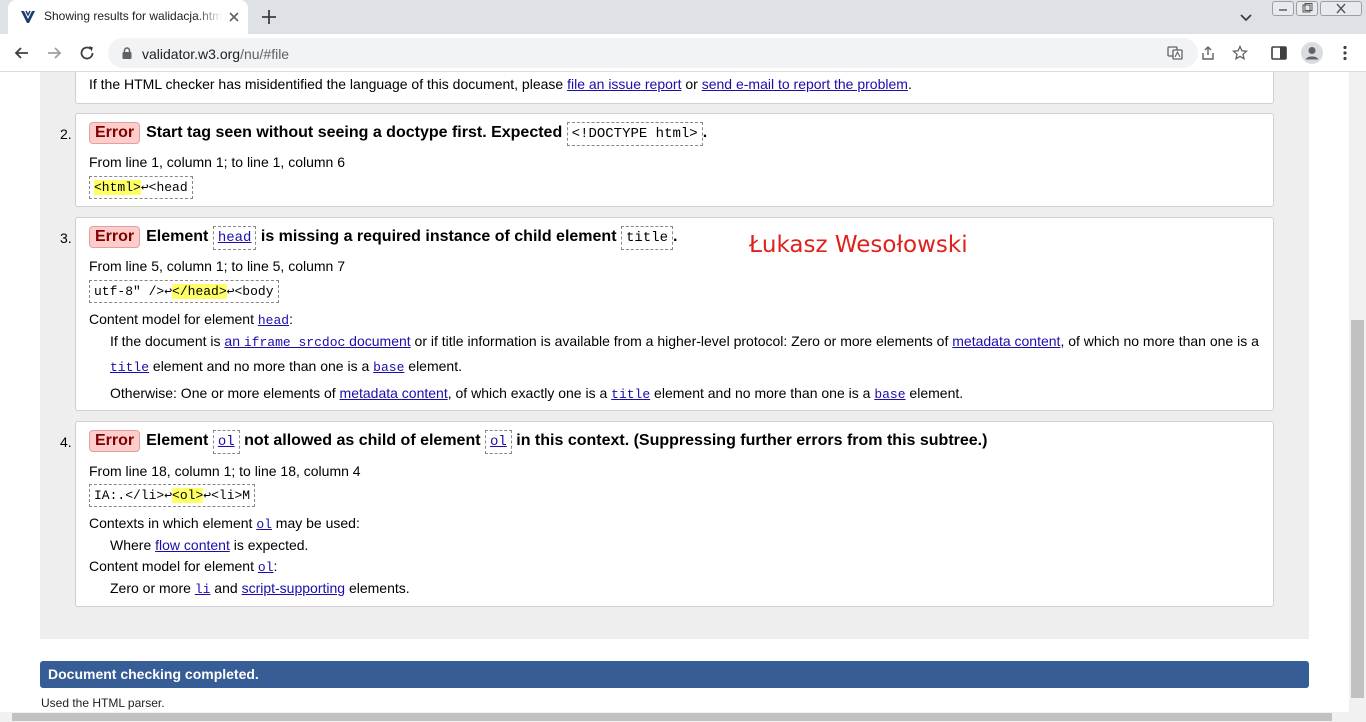 The height and width of the screenshot is (722, 1366). What do you see at coordinates (317, 341) in the screenshot?
I see `iframe-srcdoc-link: an iframe srcdoc document` at bounding box center [317, 341].